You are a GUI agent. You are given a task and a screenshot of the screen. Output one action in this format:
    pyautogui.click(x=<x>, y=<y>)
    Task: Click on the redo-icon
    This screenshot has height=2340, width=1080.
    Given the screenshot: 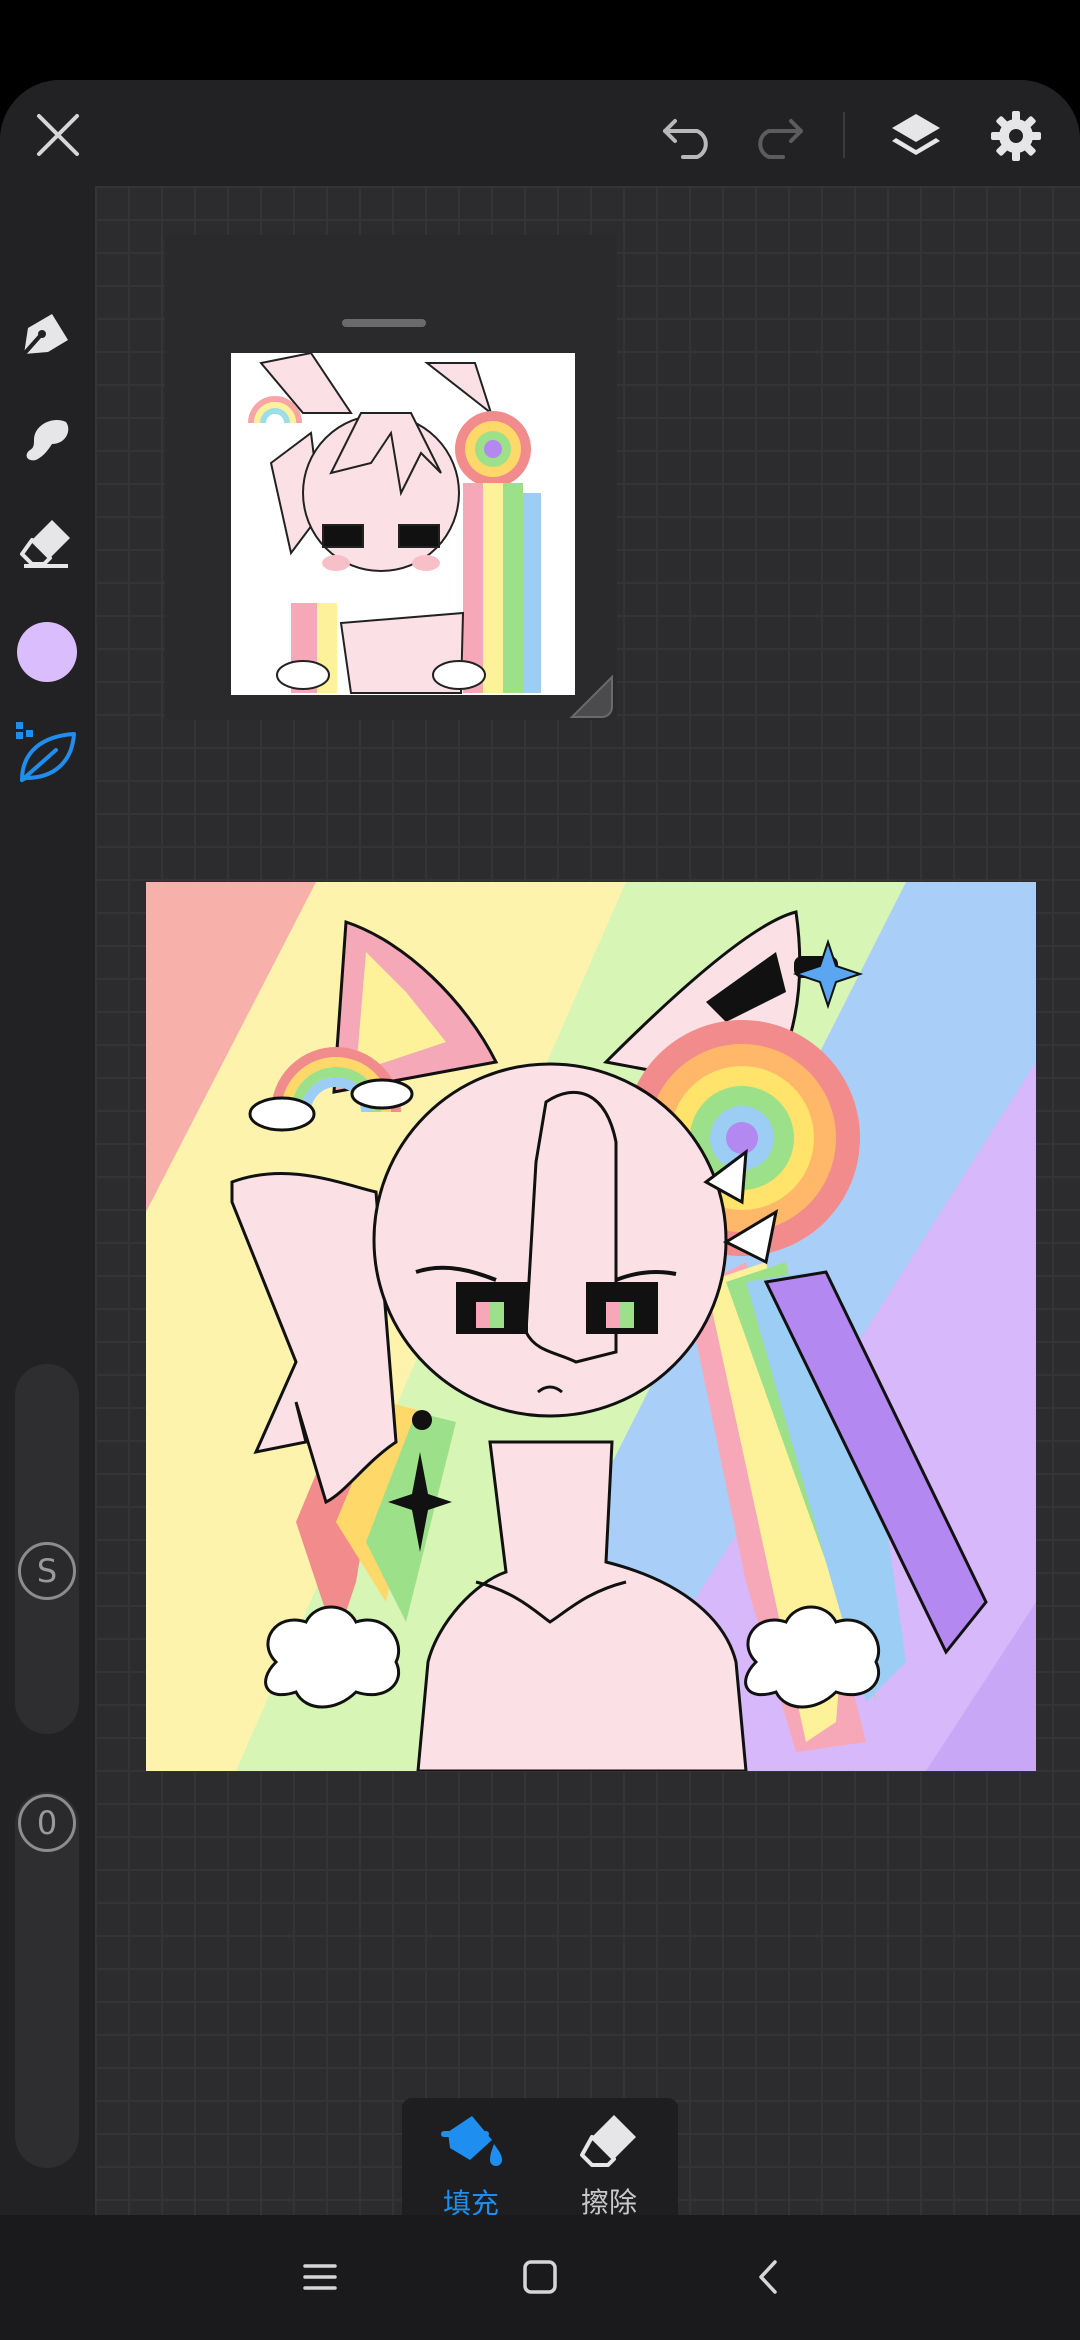 What is the action you would take?
    pyautogui.click(x=777, y=136)
    